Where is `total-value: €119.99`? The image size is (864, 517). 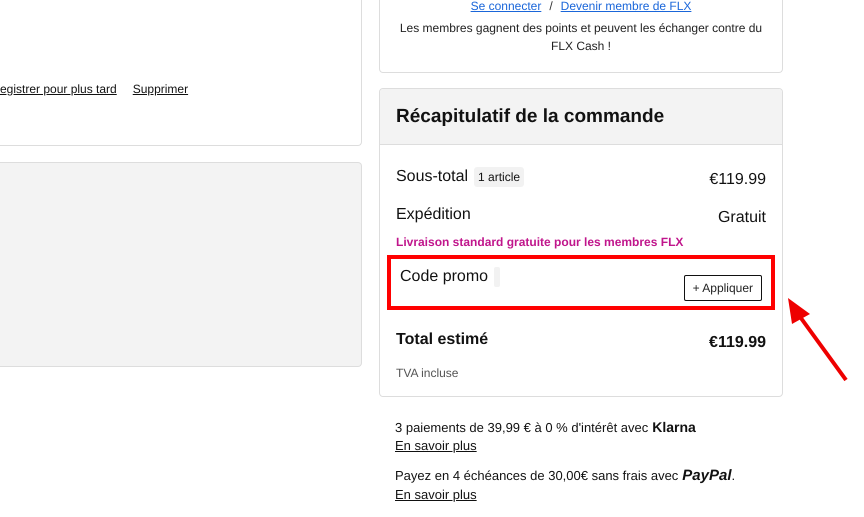
total-value: €119.99 is located at coordinates (737, 343).